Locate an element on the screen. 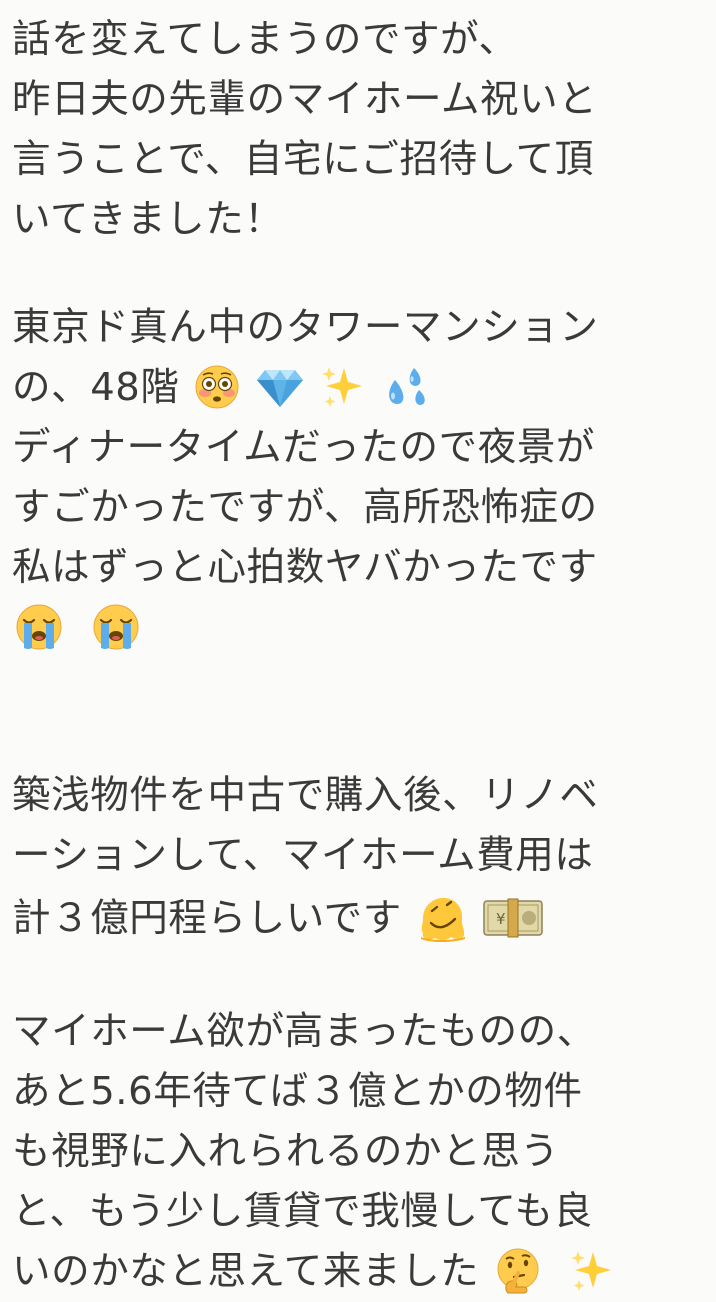 Image resolution: width=716 pixels, height=1302 pixels. text-line: 言うことで、自宅にご招待して頂 is located at coordinates (303, 159).